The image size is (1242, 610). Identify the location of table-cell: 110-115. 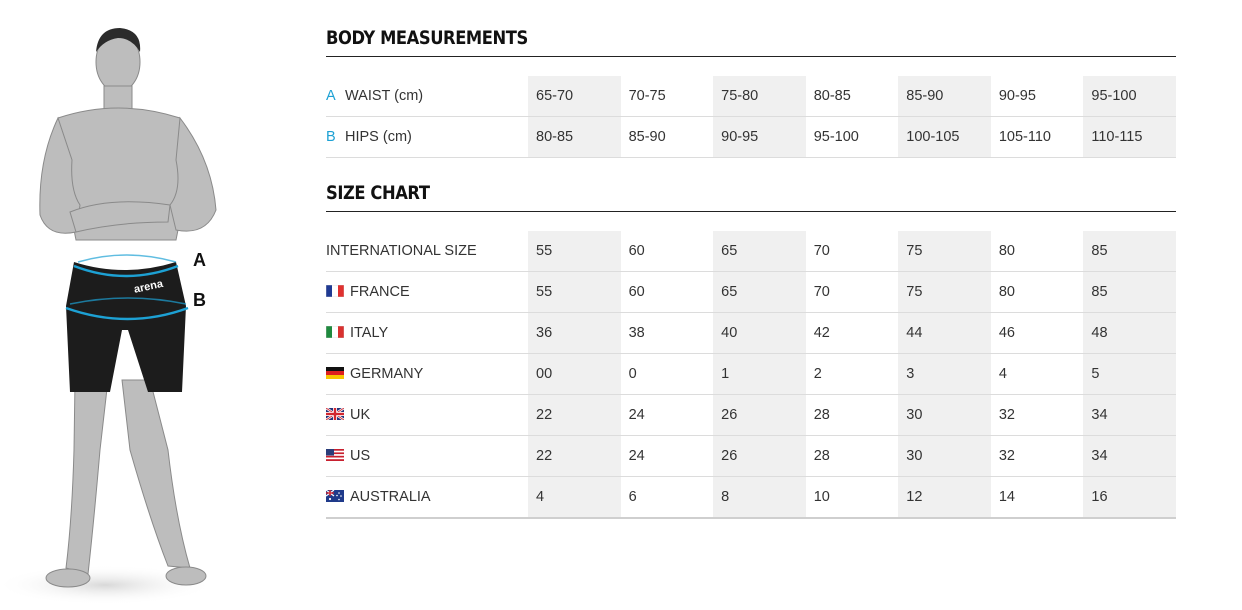
(1129, 137).